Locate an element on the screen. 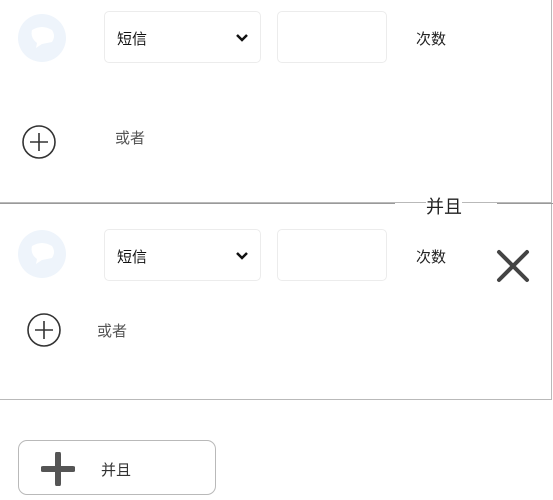 This screenshot has width=553, height=500. add-and-button: 并且 is located at coordinates (117, 467).